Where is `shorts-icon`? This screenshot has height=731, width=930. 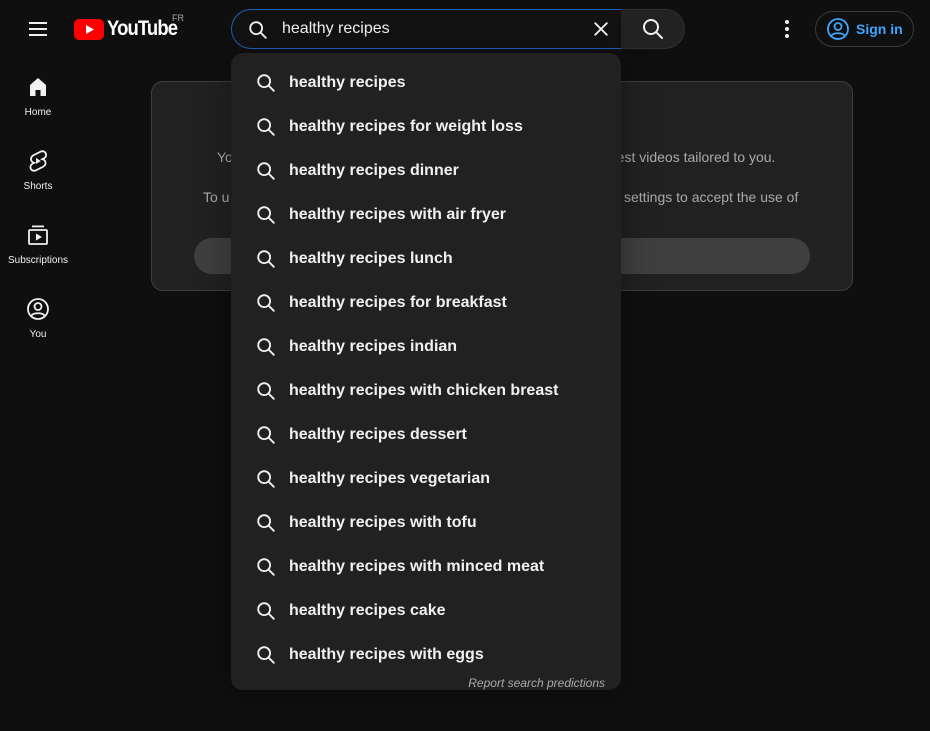 shorts-icon is located at coordinates (38, 161).